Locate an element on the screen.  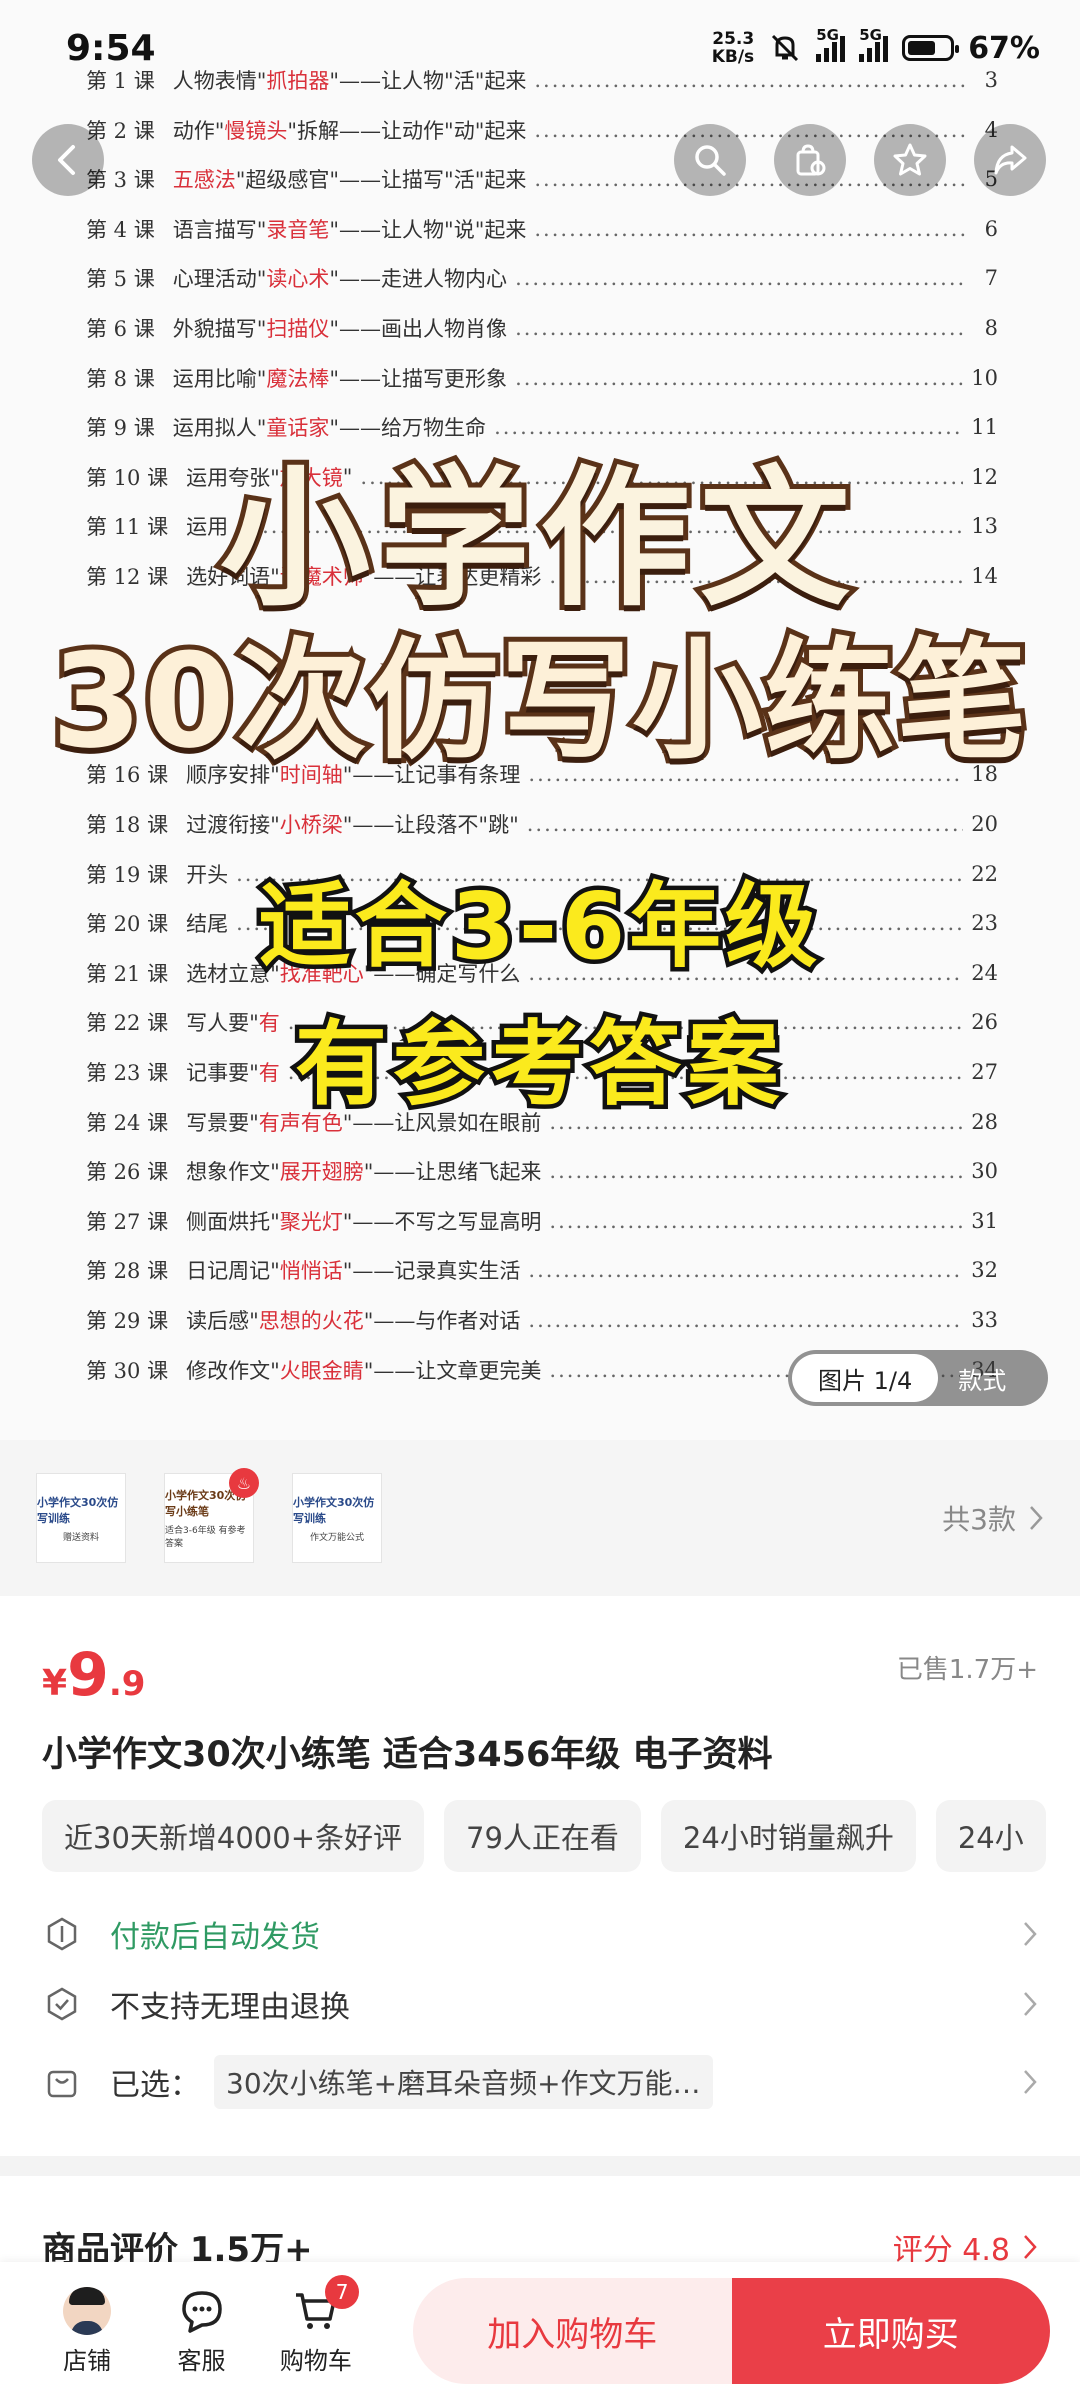
toc-lesson-text: "拆解——让动作"动"起来 is located at coordinates (407, 130).